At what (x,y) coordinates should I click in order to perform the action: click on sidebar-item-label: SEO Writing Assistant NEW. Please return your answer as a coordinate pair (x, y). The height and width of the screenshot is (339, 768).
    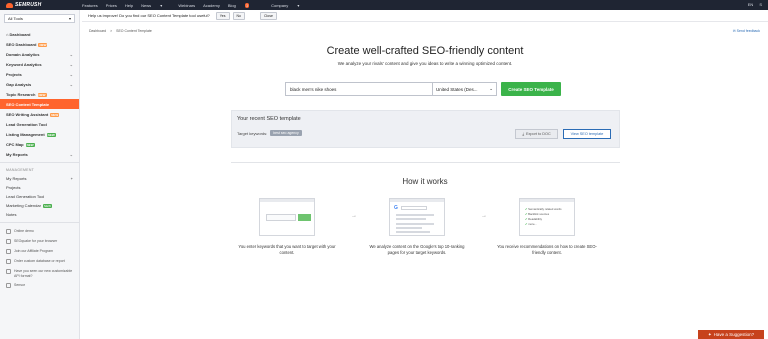
    Looking at the image, I should click on (33, 114).